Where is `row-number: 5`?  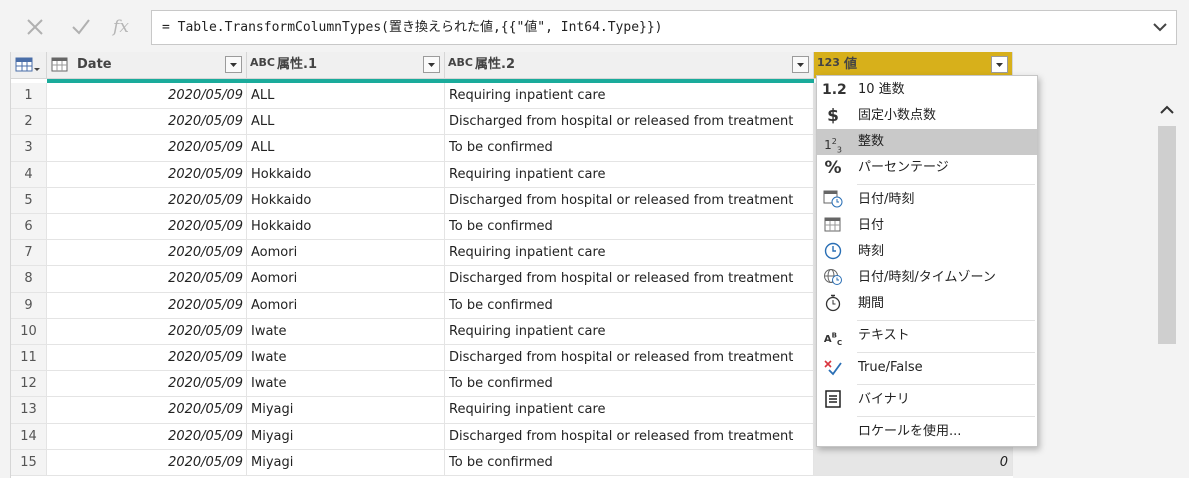 row-number: 5 is located at coordinates (29, 200).